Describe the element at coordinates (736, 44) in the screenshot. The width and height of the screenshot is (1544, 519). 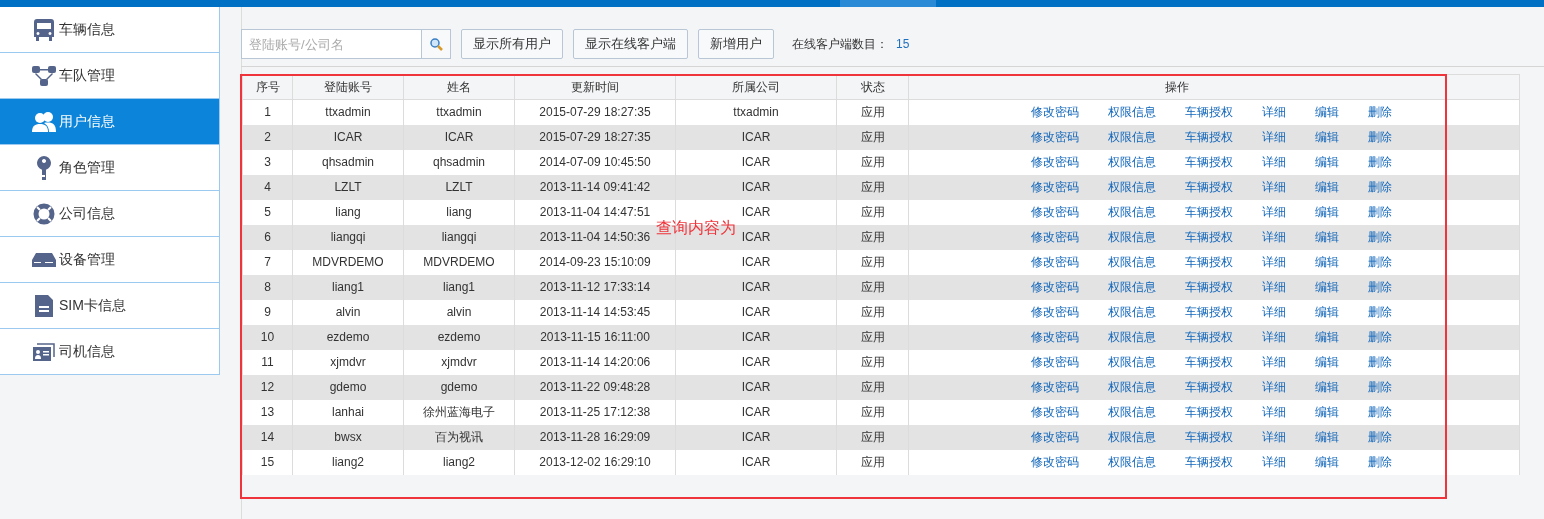
I see `toolbar-button: 新增用户` at that location.